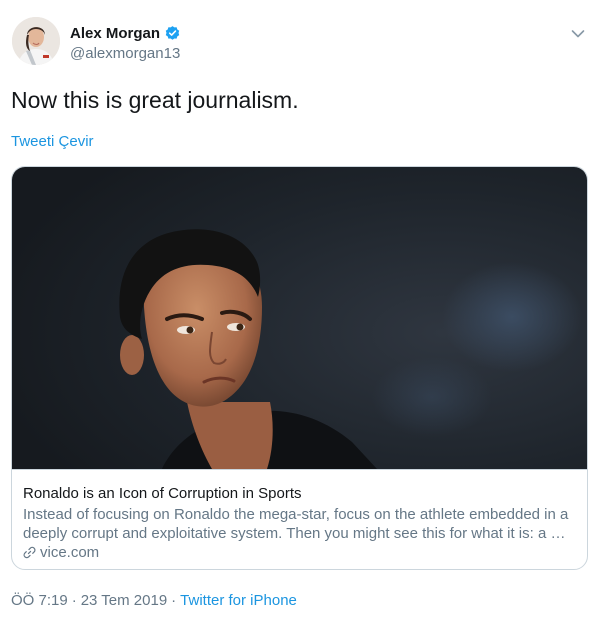 The image size is (599, 625). I want to click on tweet-date: 23 Tem 2019, so click(124, 600).